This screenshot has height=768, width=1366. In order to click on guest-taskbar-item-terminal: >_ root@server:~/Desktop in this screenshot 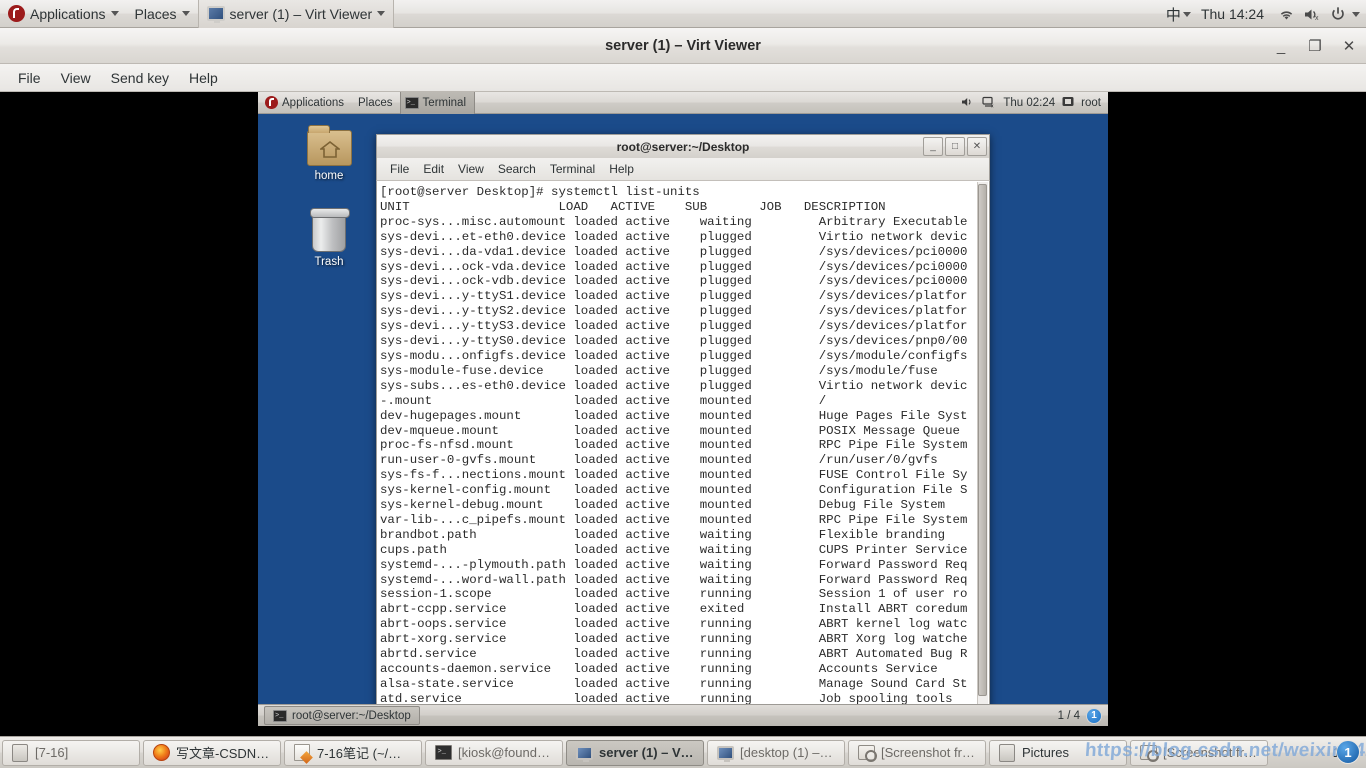, I will do `click(342, 715)`.